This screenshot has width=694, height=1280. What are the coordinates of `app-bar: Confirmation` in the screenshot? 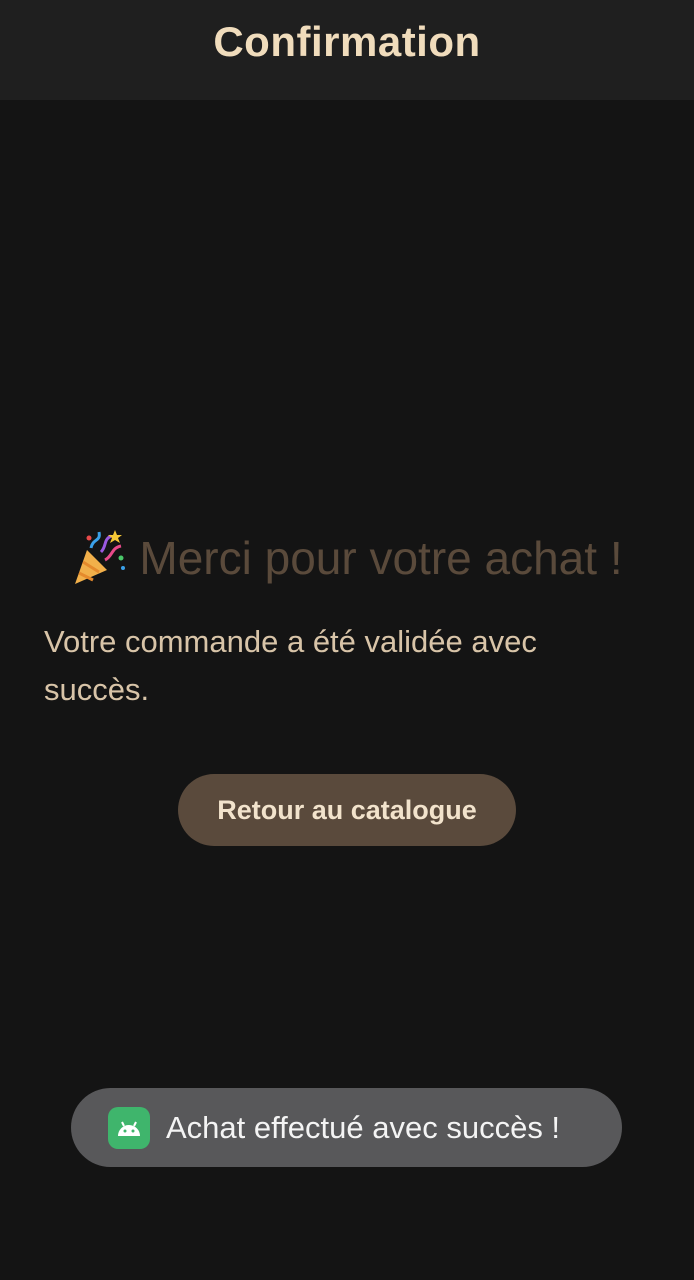 It's located at (347, 50).